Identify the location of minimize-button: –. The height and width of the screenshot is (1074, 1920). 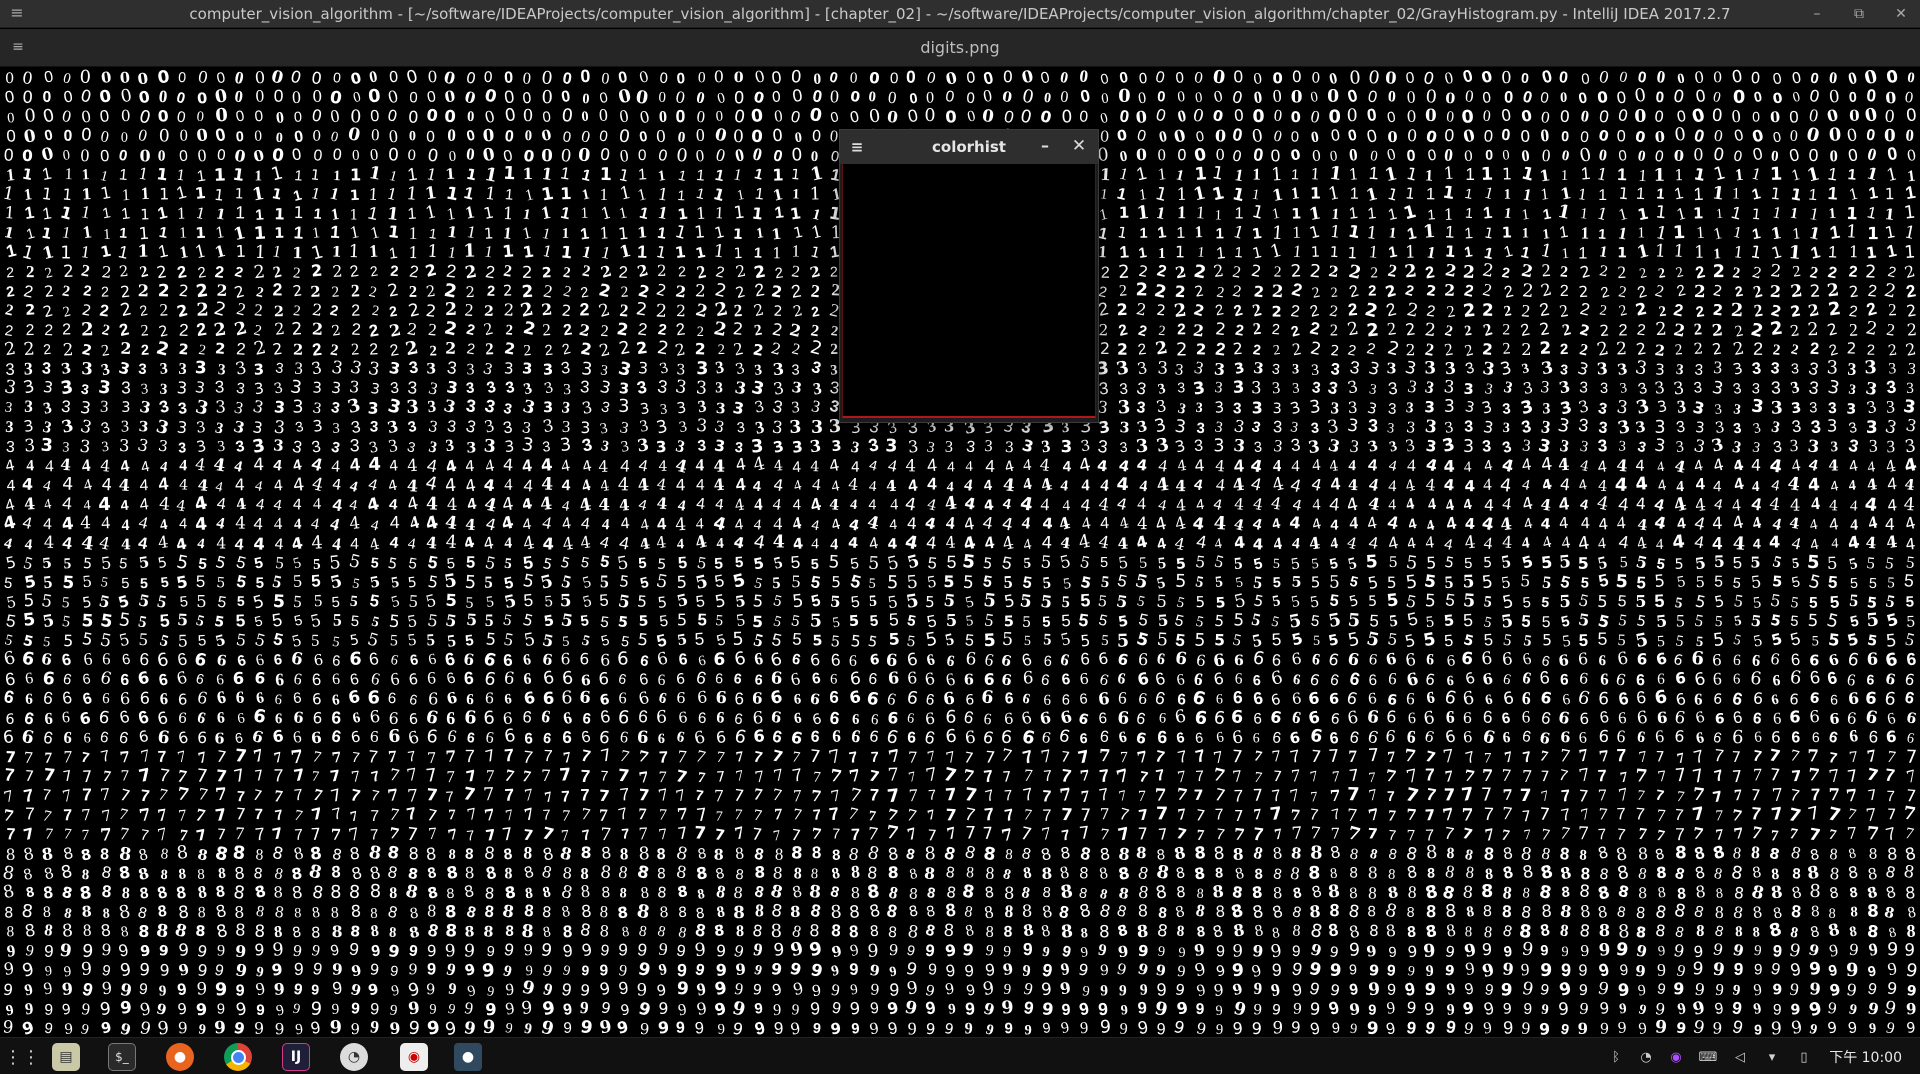
(1817, 14).